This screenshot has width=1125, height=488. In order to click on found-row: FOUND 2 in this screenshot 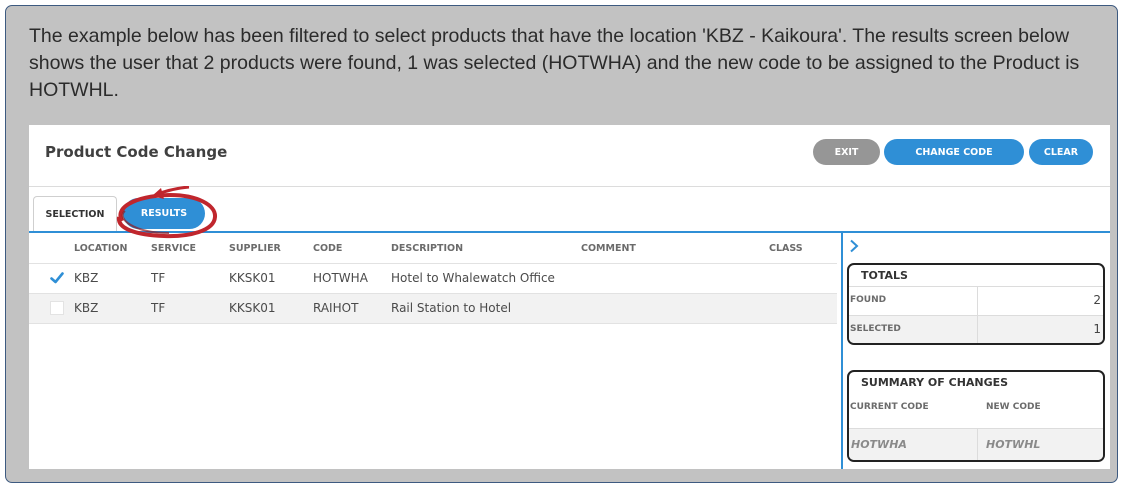, I will do `click(976, 300)`.